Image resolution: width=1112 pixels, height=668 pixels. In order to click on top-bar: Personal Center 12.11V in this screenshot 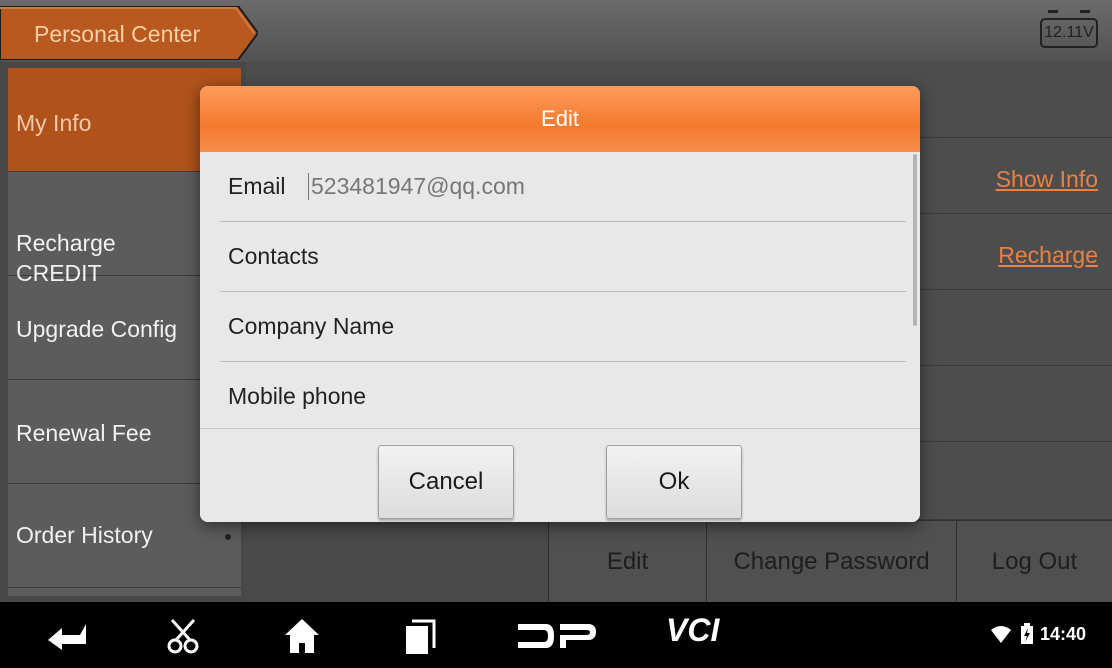, I will do `click(556, 31)`.